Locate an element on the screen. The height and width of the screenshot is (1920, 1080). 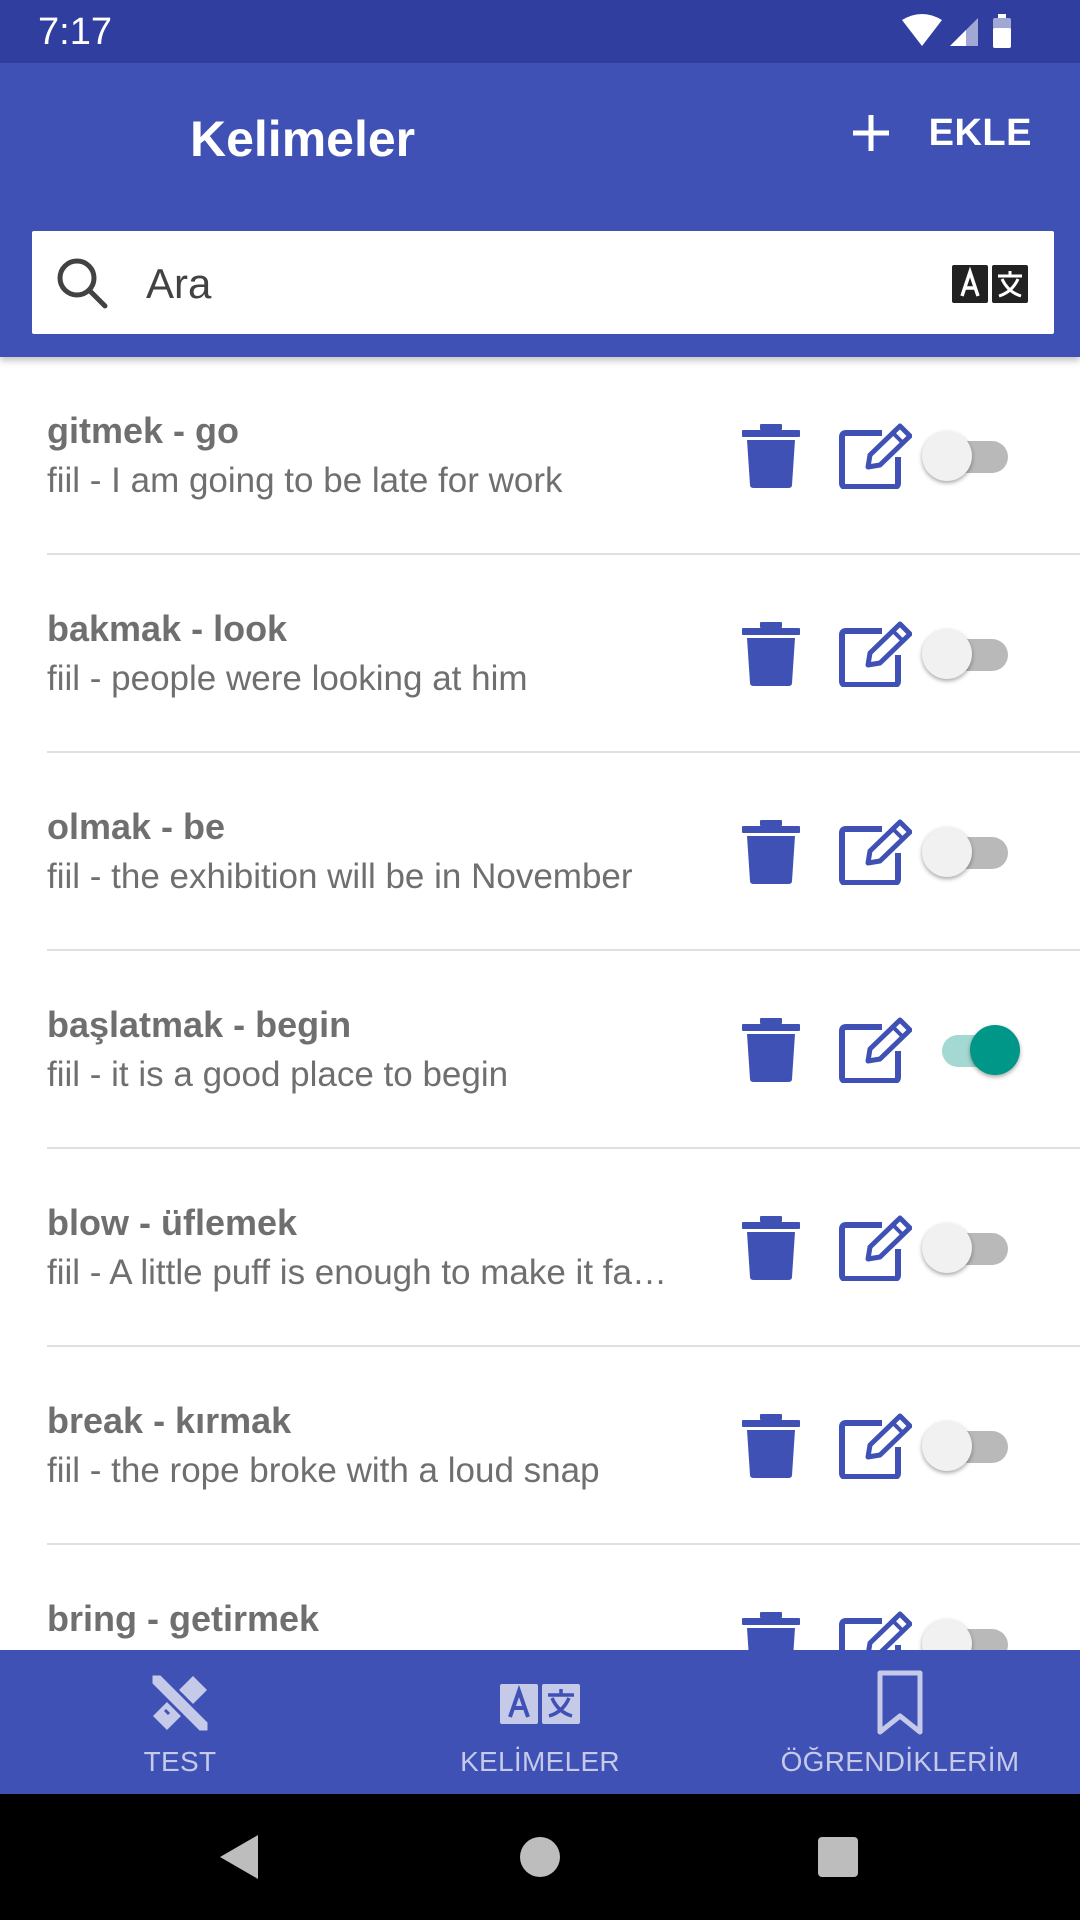
page-title: Kelimeler is located at coordinates (303, 139).